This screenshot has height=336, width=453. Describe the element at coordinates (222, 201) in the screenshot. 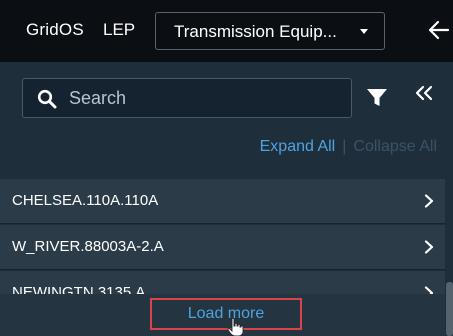

I see `list-item: CHELSEA.110A.110A` at that location.